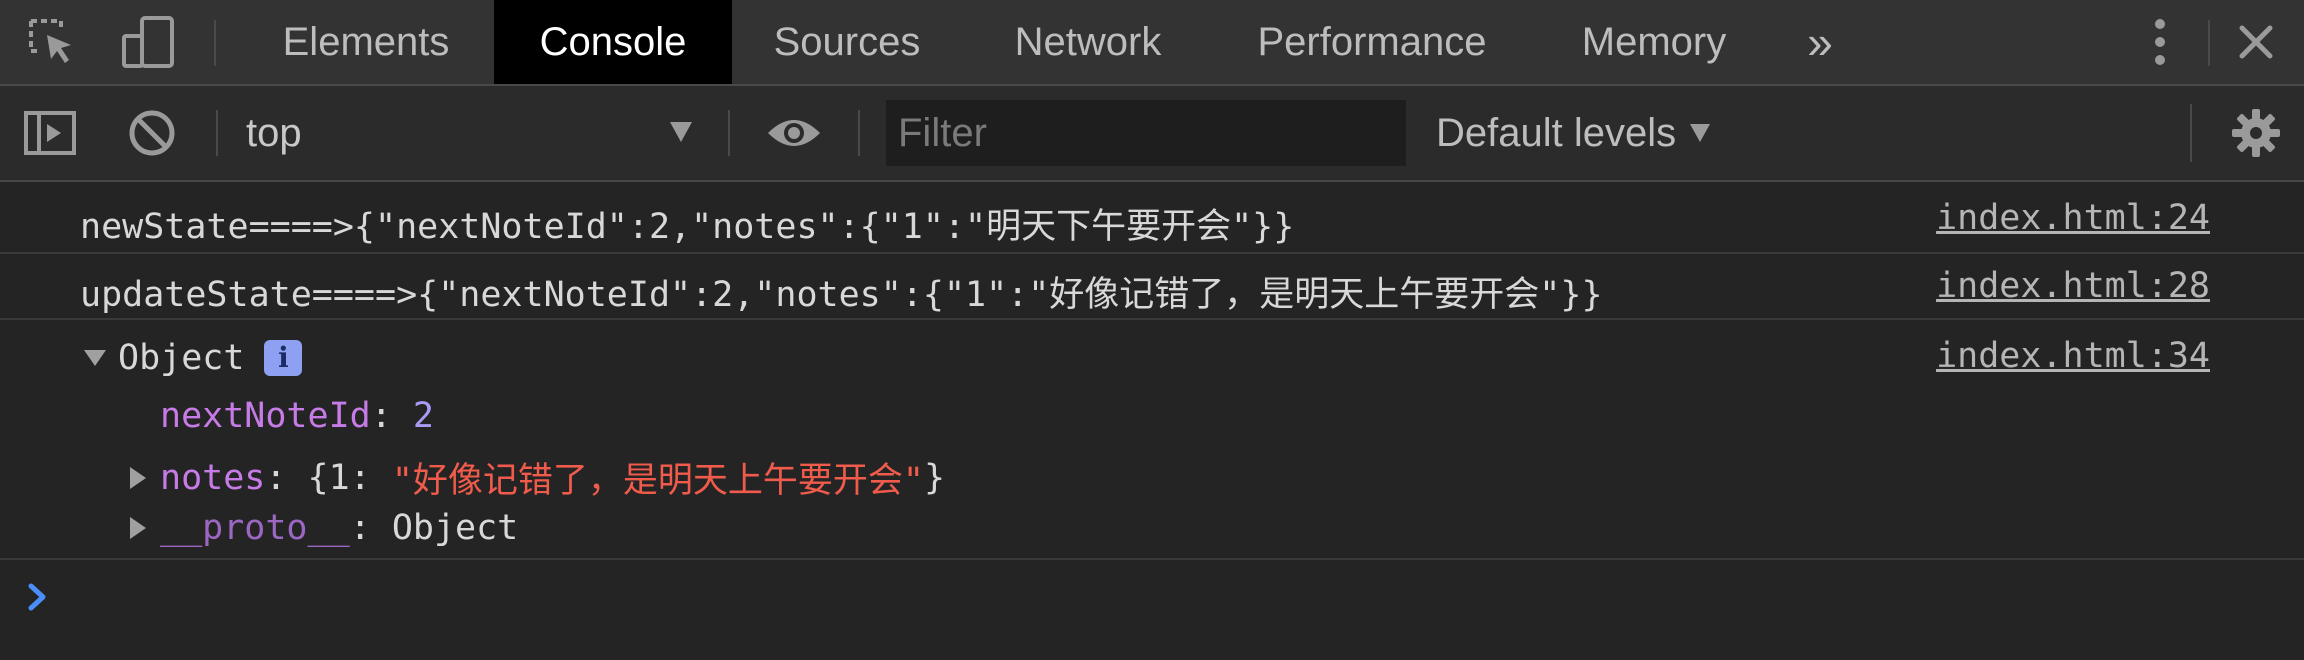 This screenshot has width=2304, height=660. Describe the element at coordinates (213, 477) in the screenshot. I see `property-key: notes` at that location.